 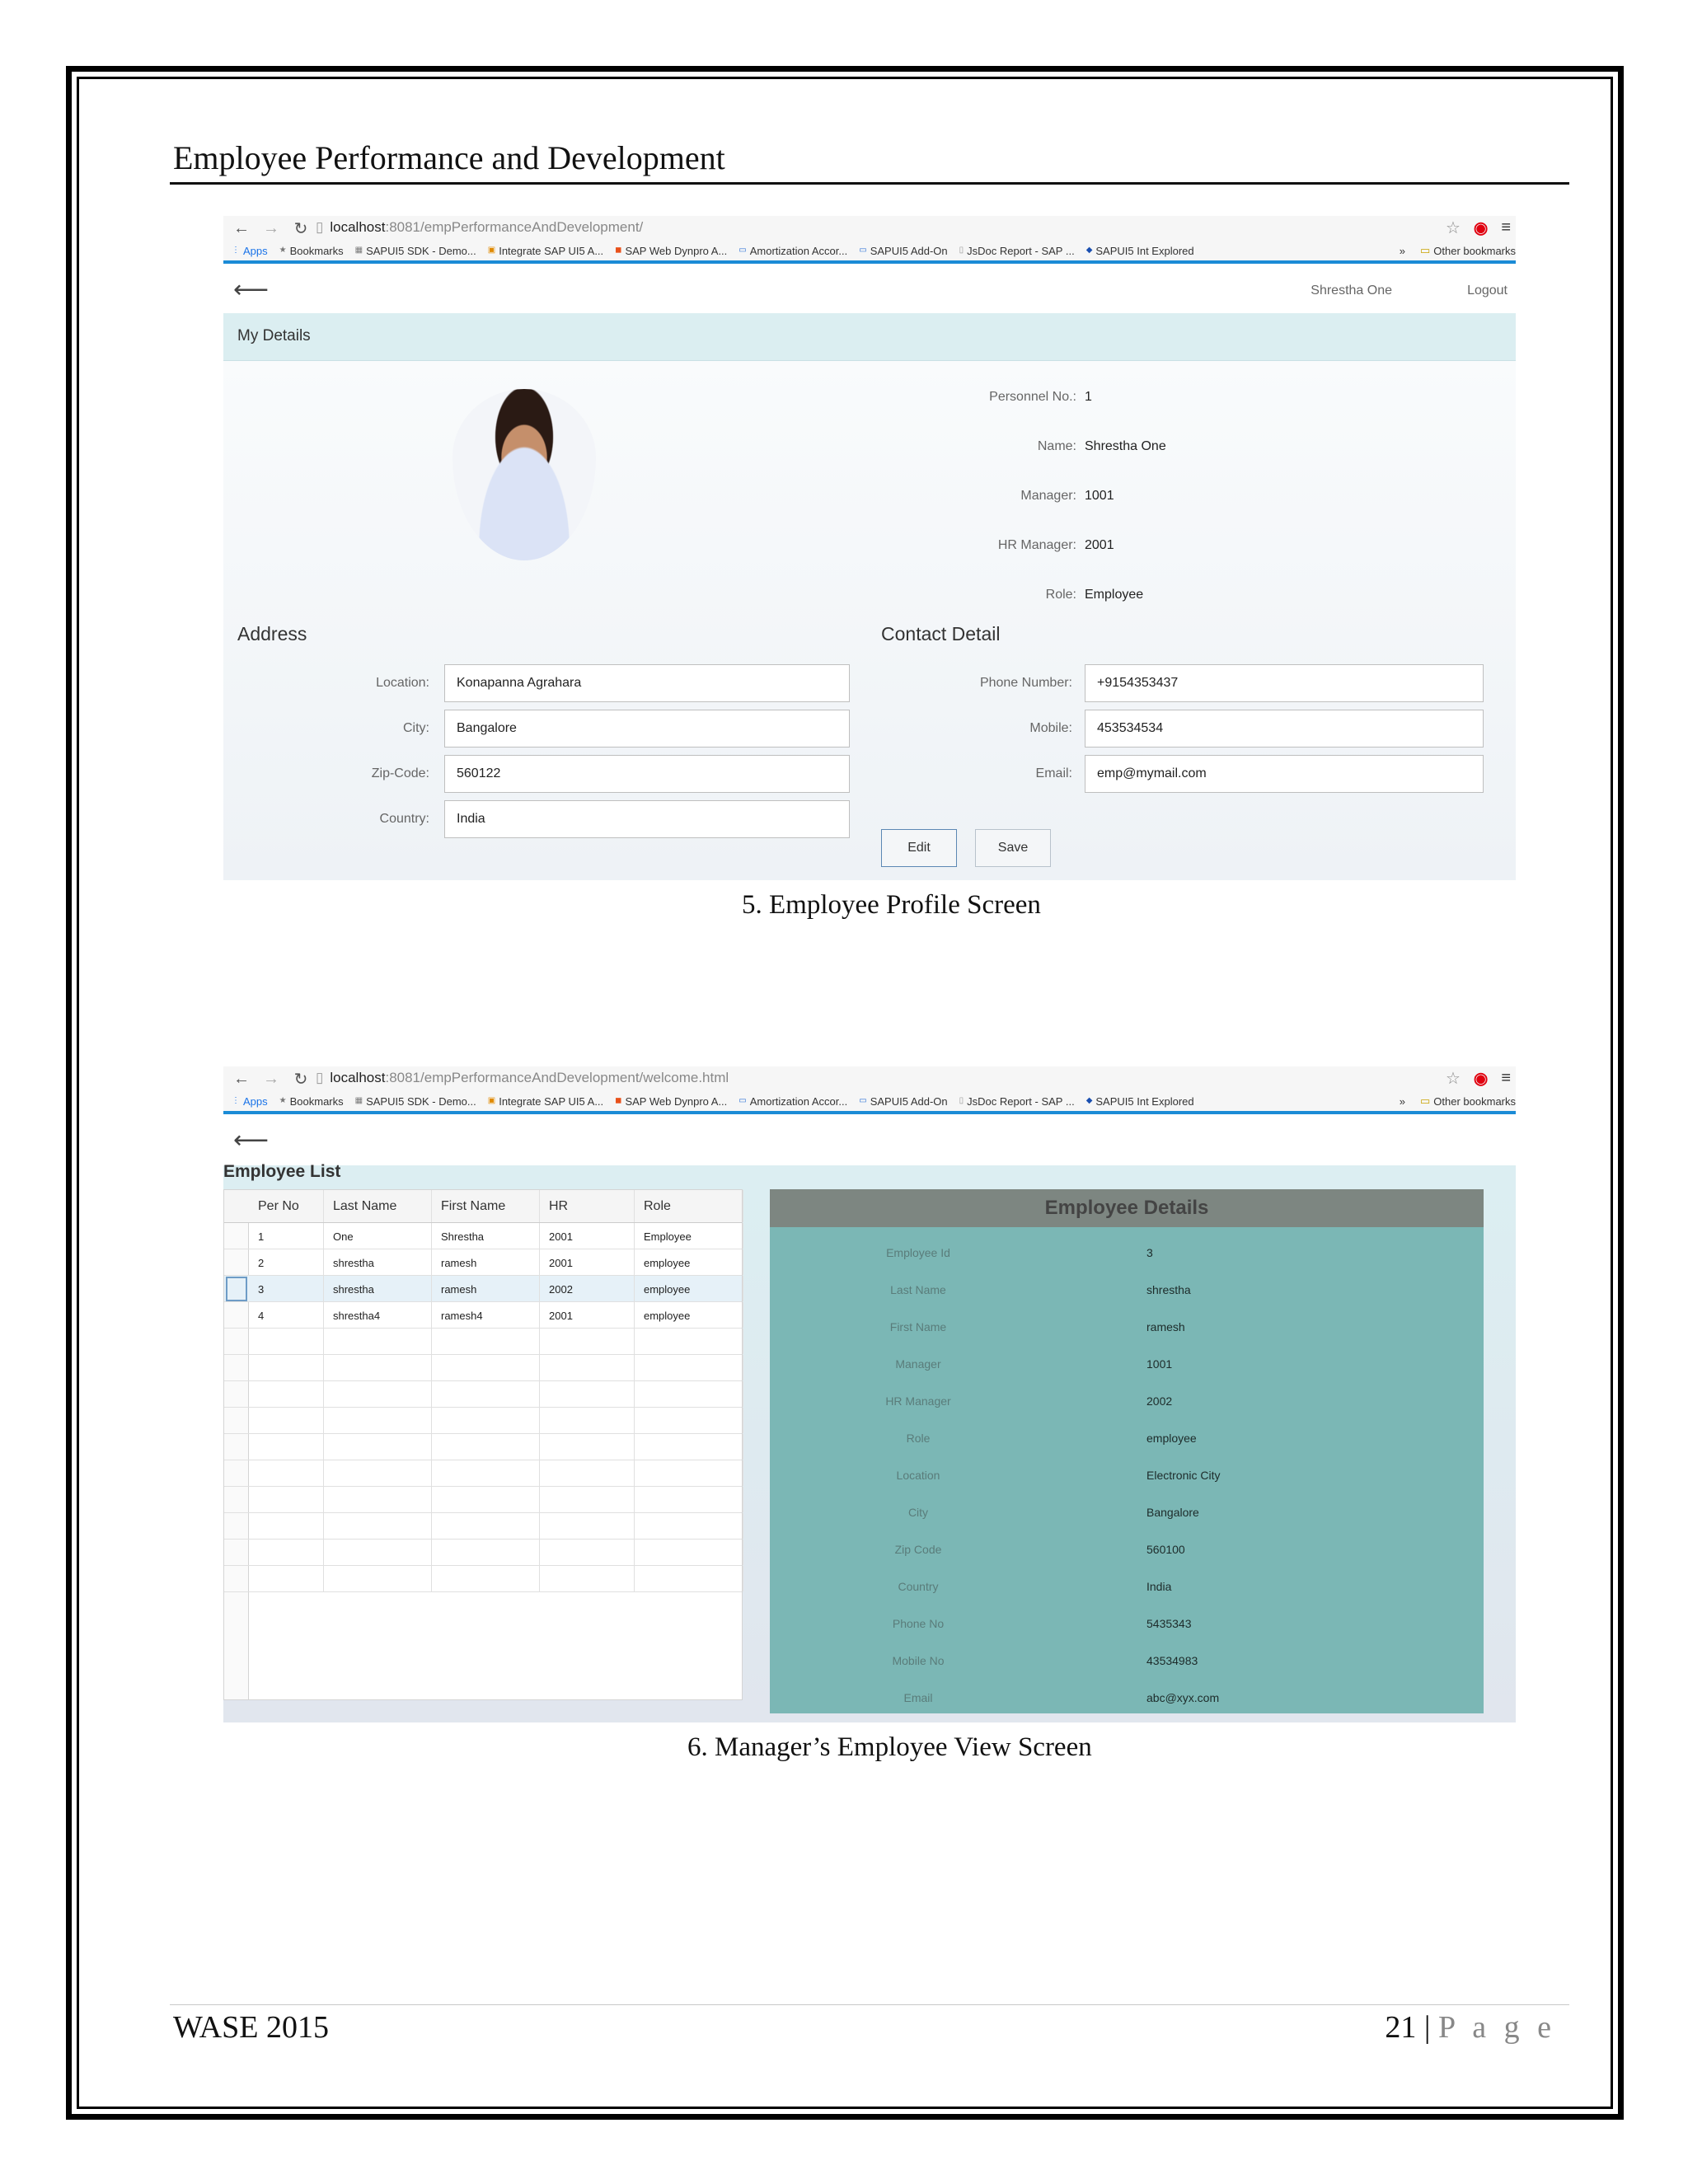 I want to click on column-header: Role, so click(x=689, y=1206).